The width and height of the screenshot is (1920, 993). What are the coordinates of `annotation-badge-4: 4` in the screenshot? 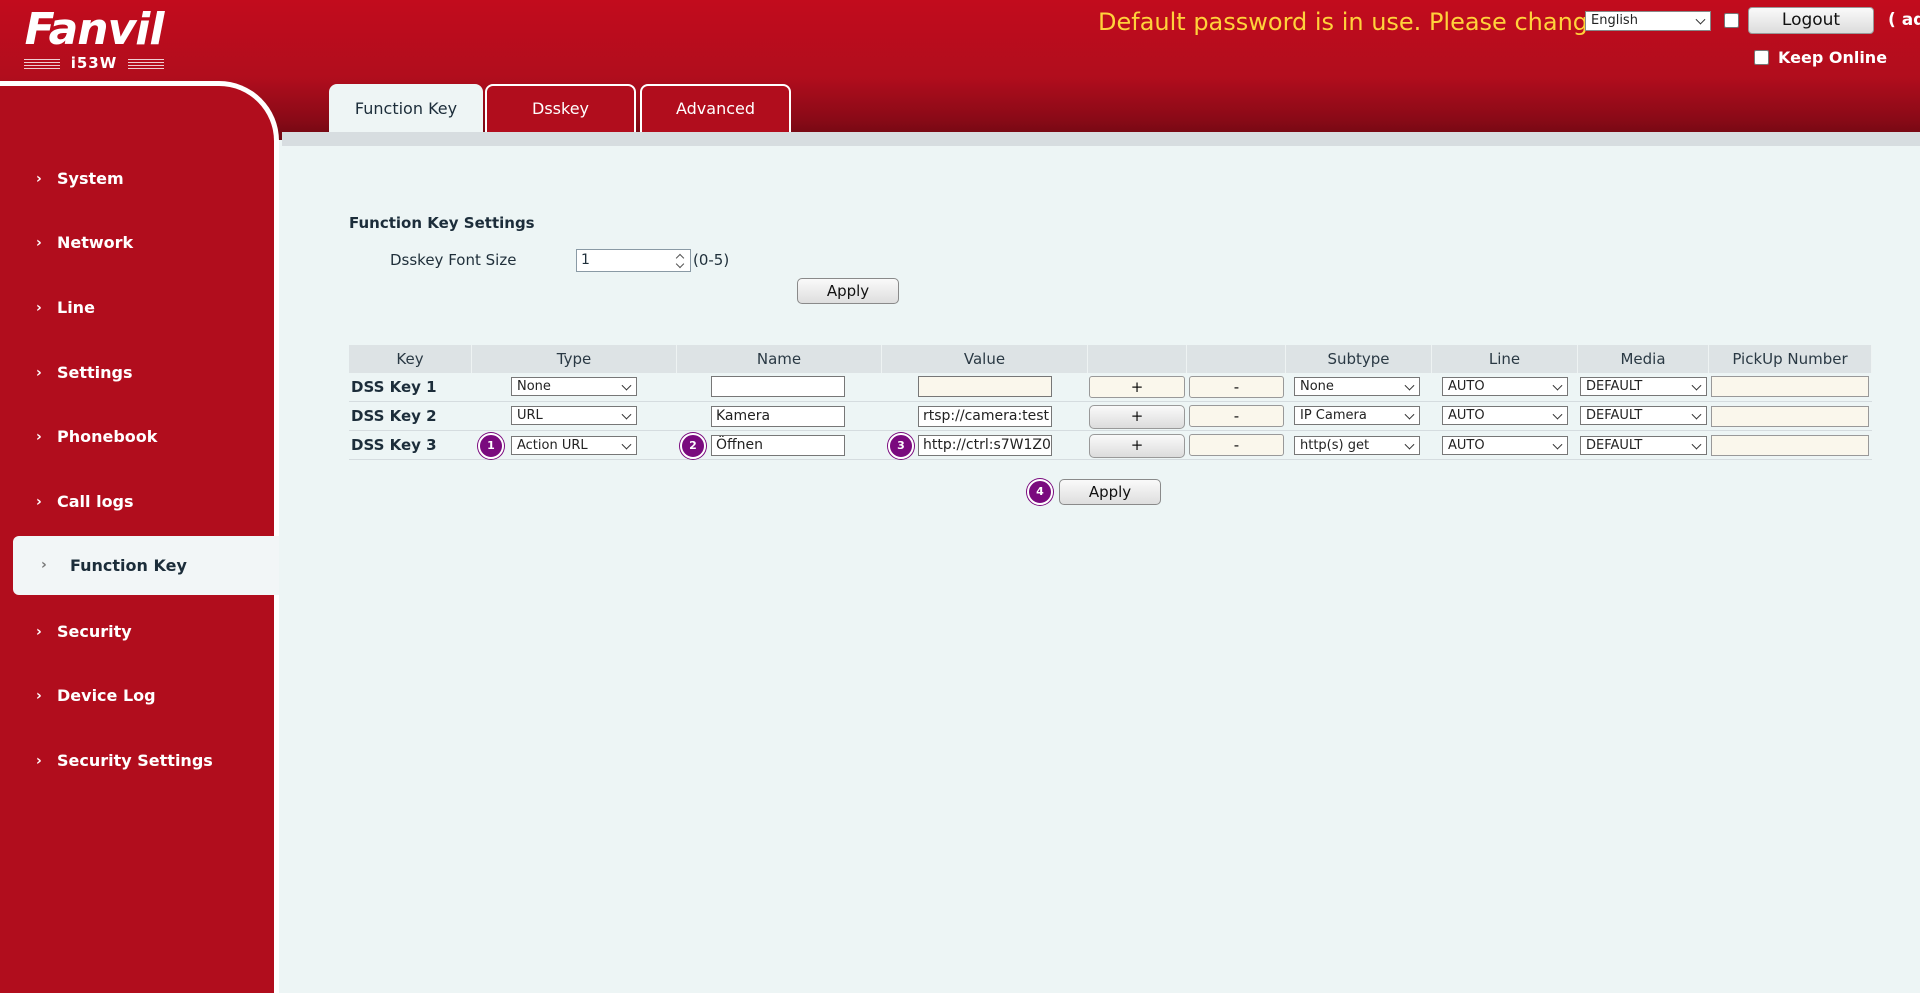 It's located at (1040, 492).